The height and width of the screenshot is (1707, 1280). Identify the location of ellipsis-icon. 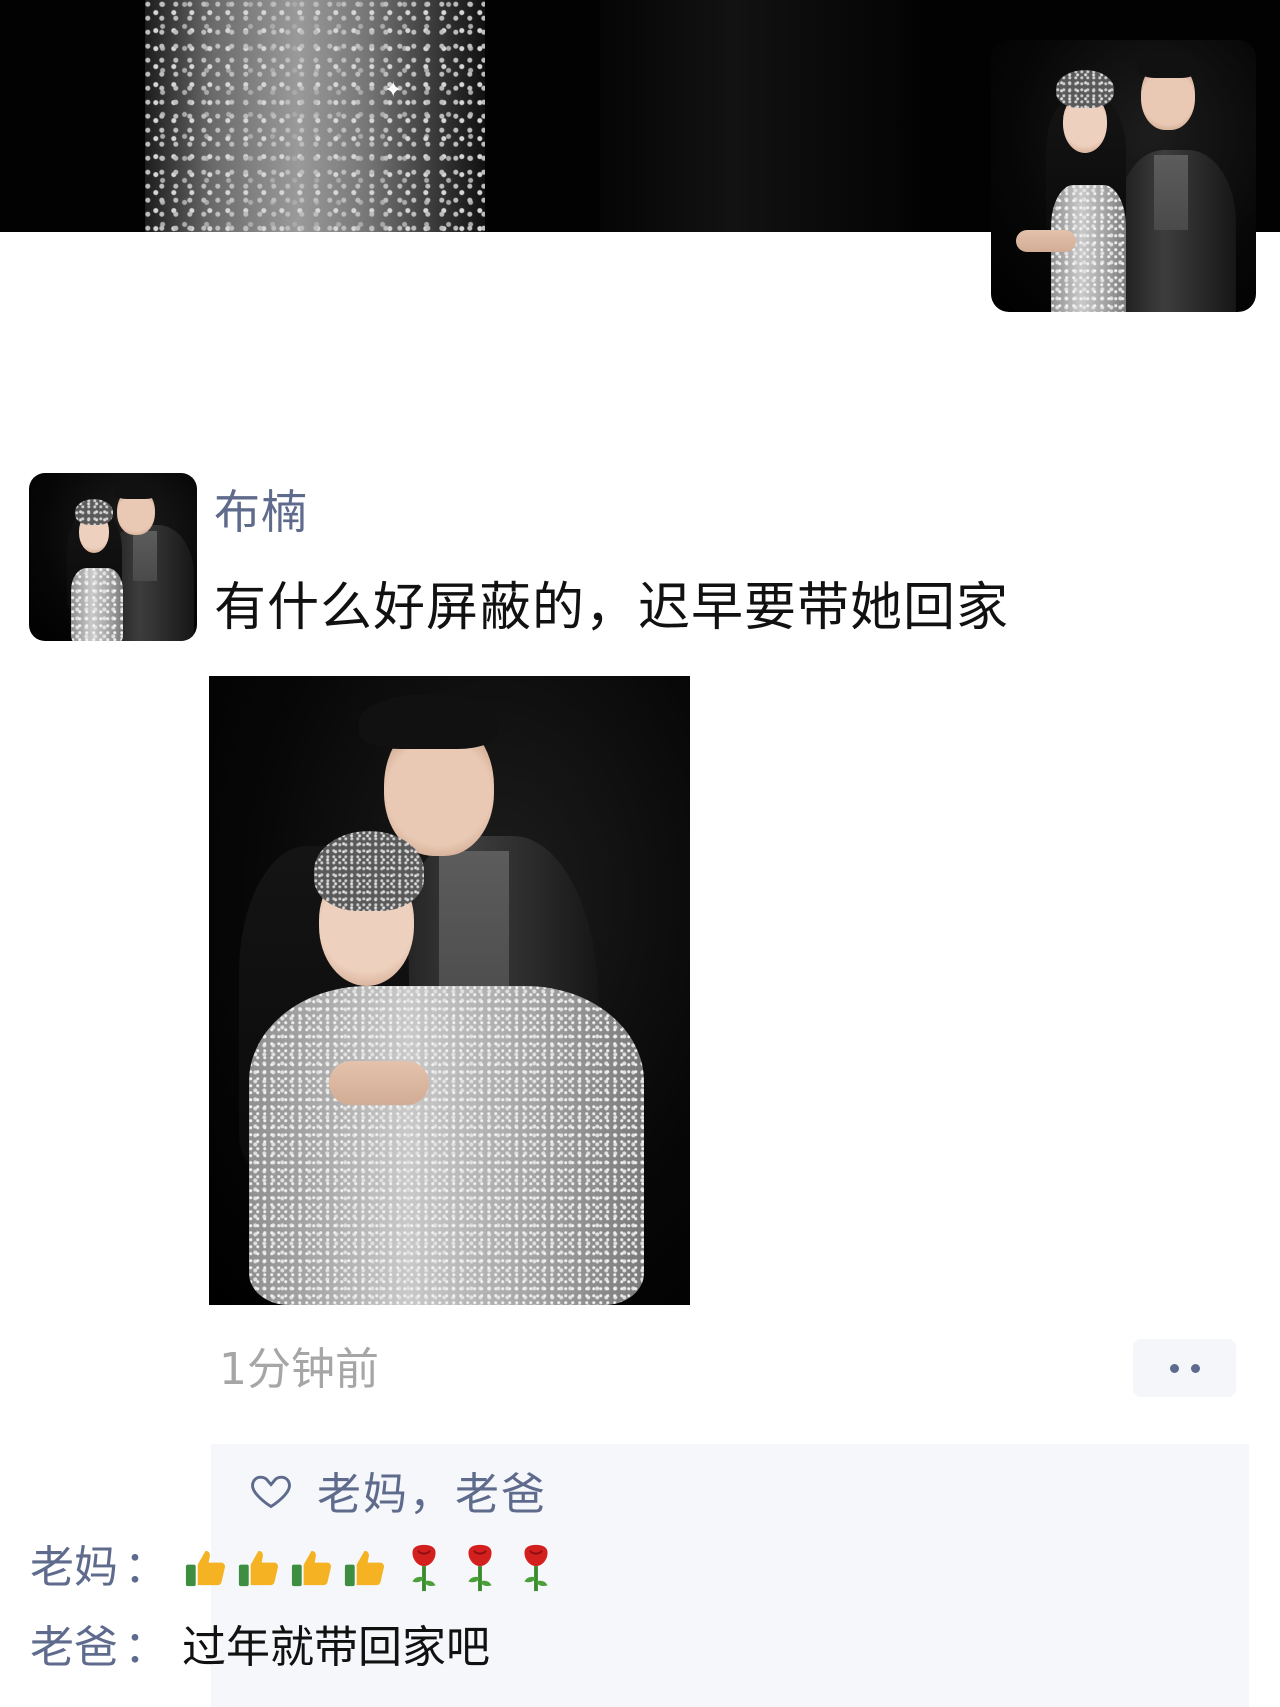
(1174, 1368).